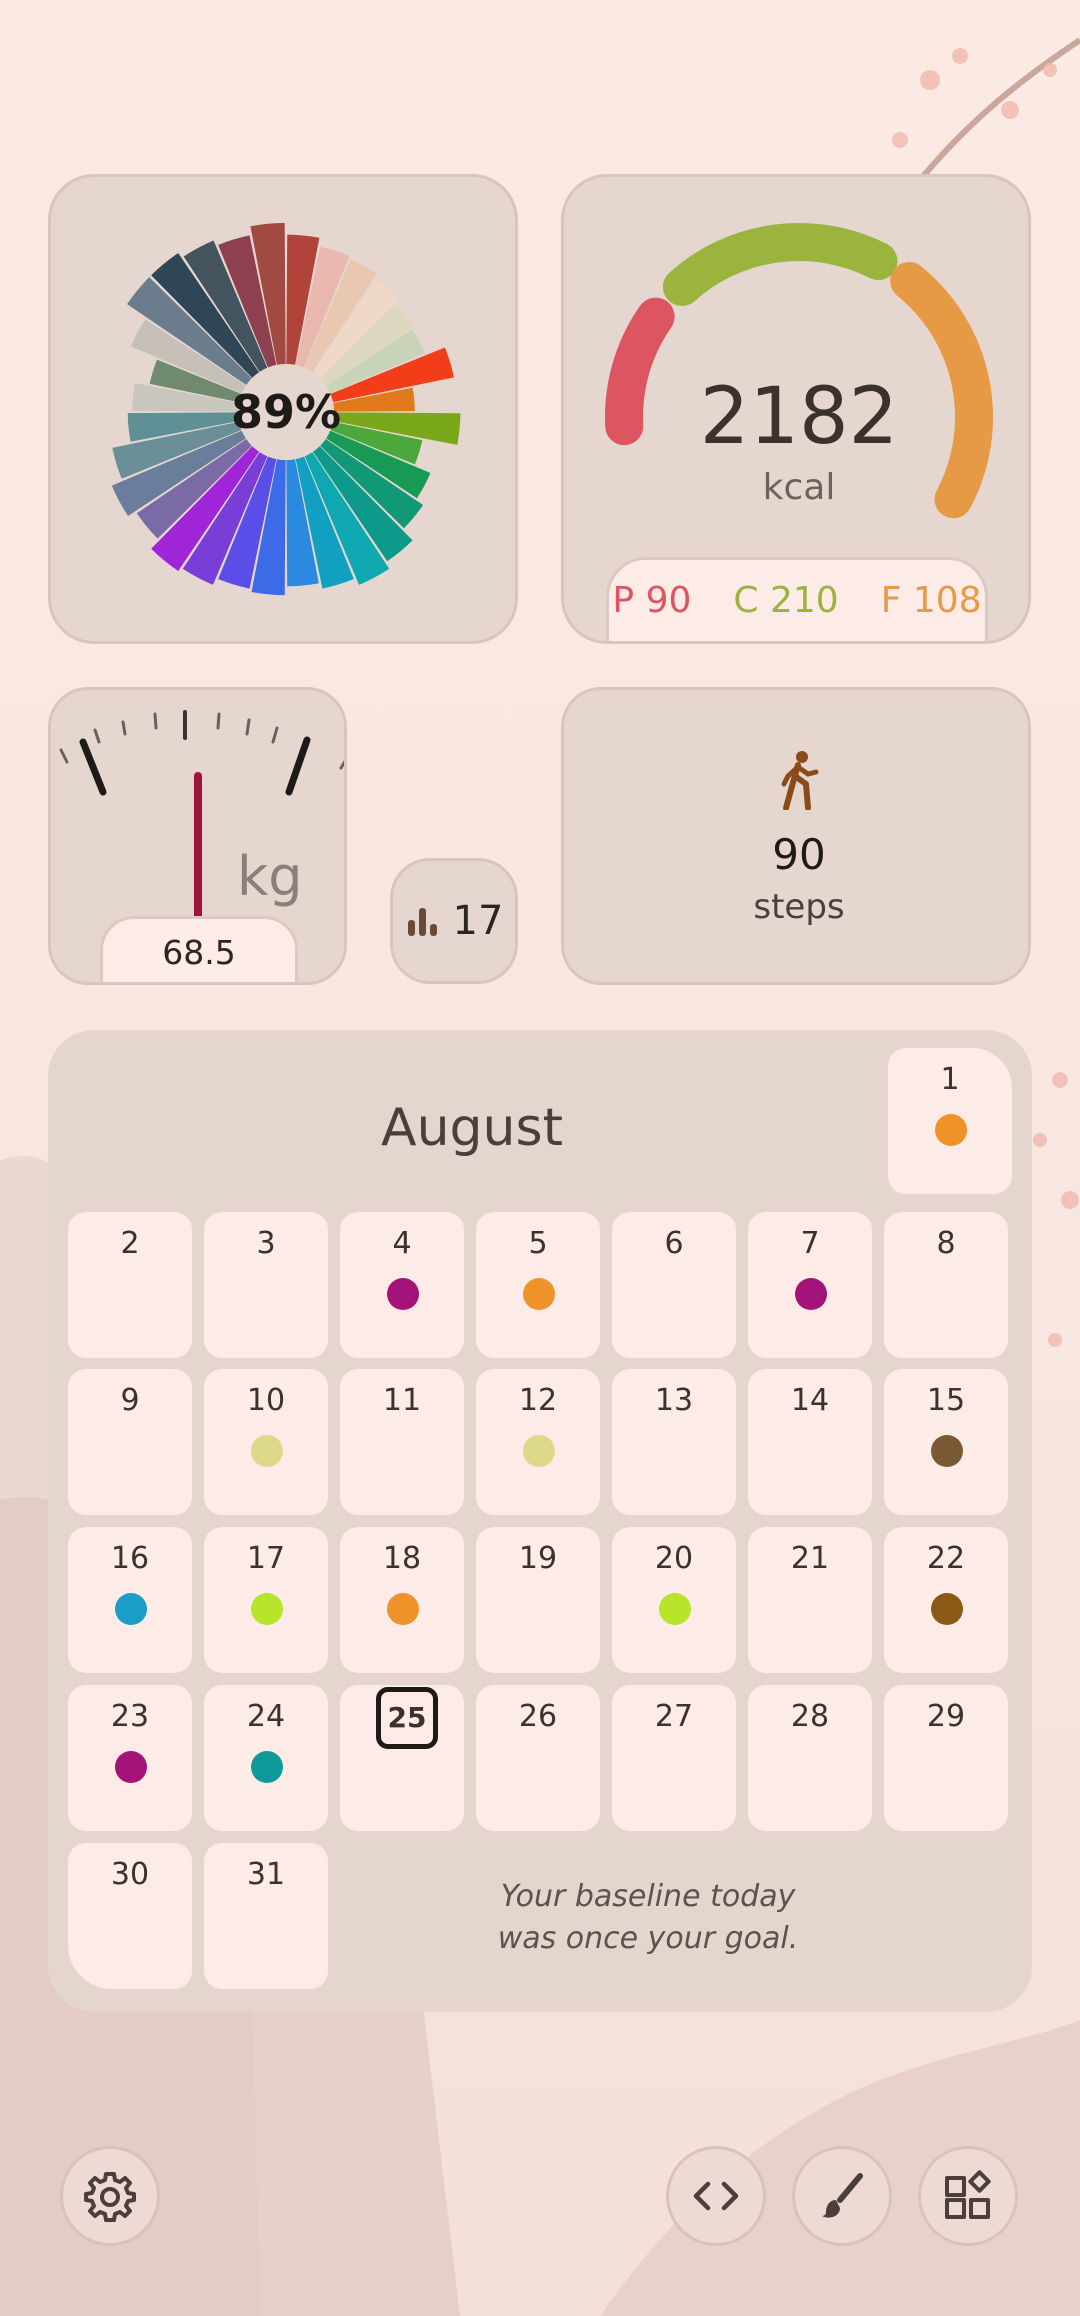 This screenshot has height=2316, width=1080. Describe the element at coordinates (199, 949) in the screenshot. I see `weight-value: 68.5` at that location.